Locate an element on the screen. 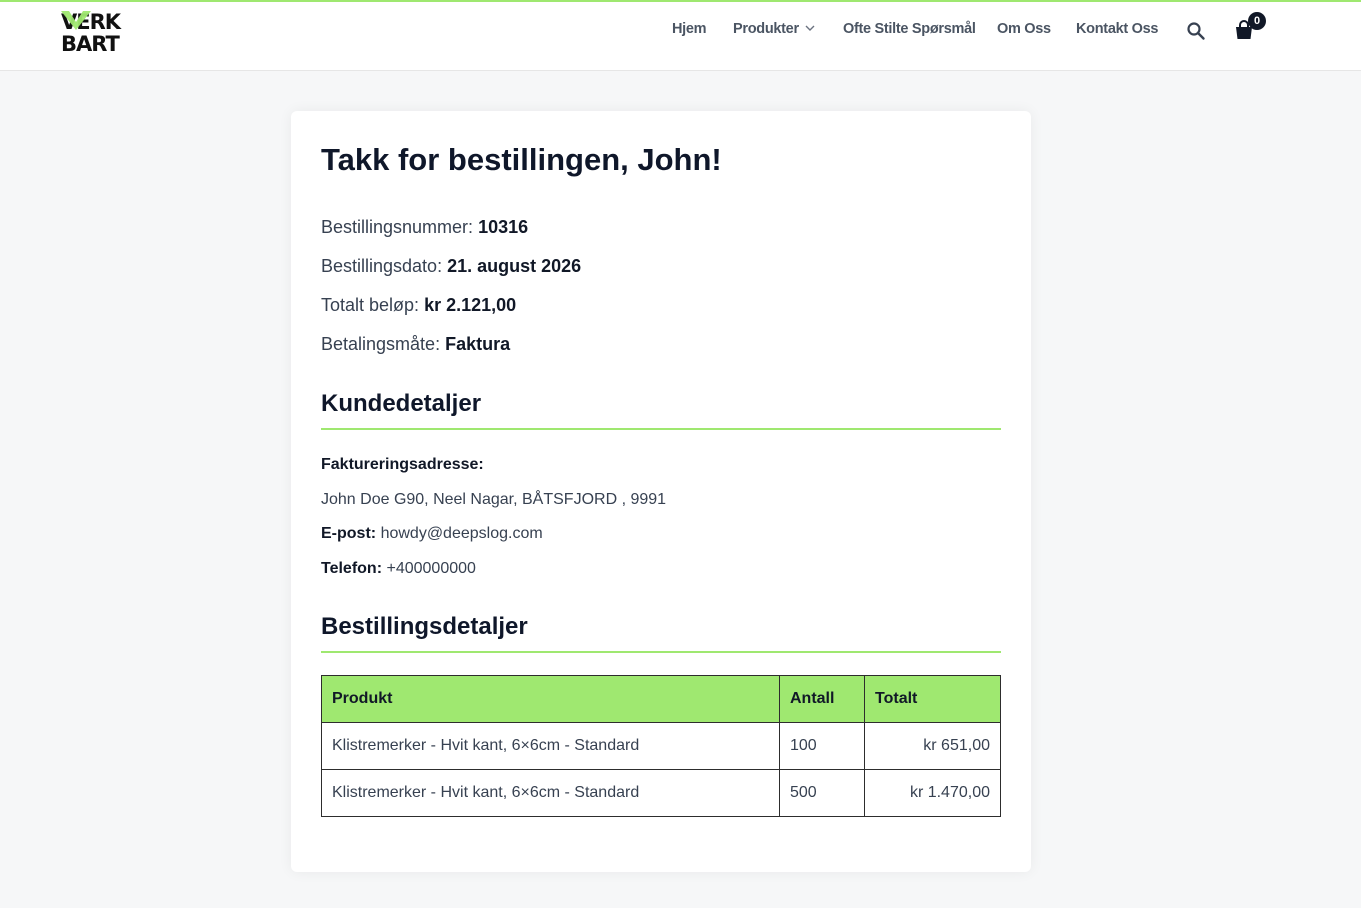  row-total: kr 651,00 is located at coordinates (932, 746).